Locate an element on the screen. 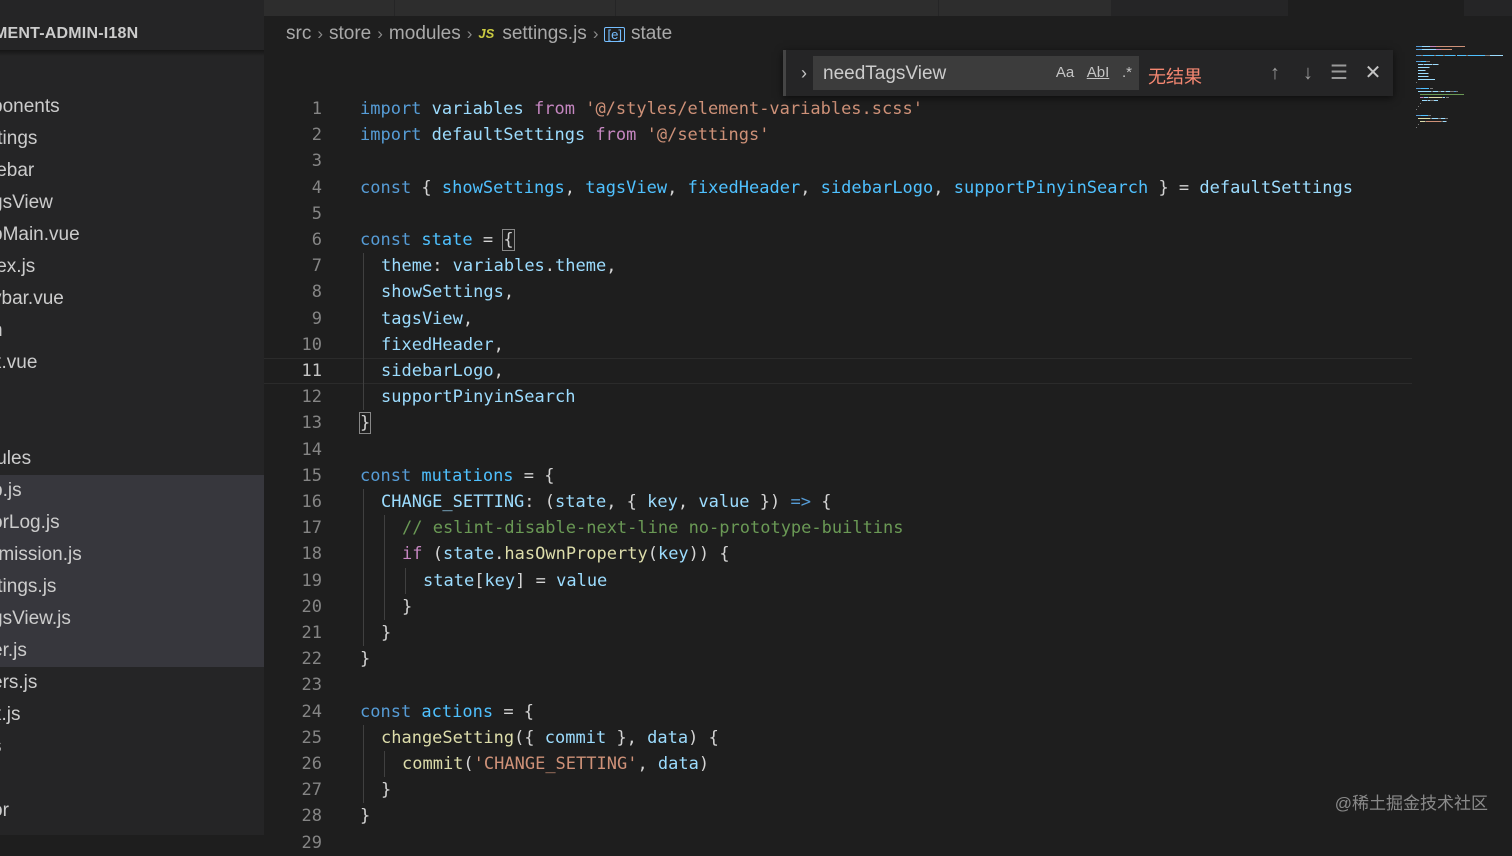 The height and width of the screenshot is (856, 1512). explorer-tree-item: t is located at coordinates (132, 75).